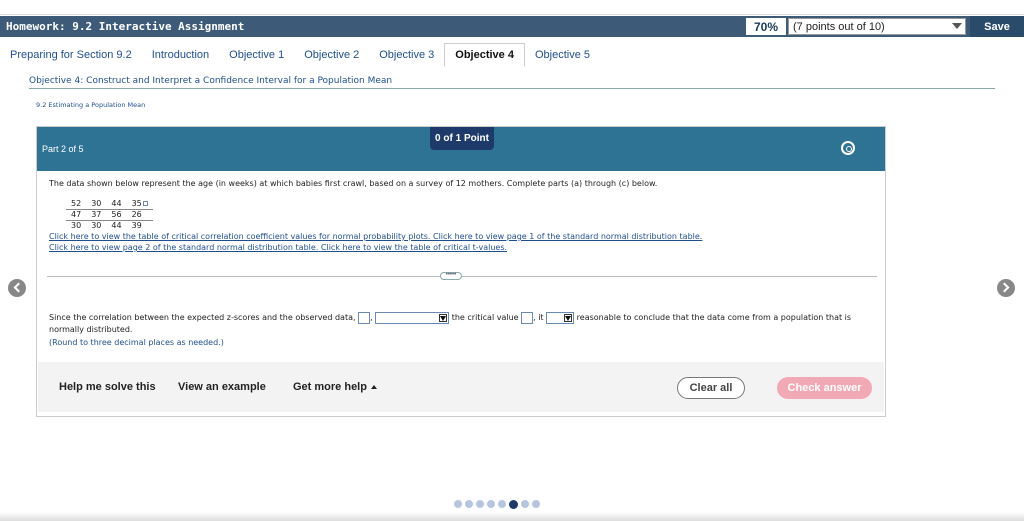  Describe the element at coordinates (848, 148) in the screenshot. I see `gear-icon` at that location.